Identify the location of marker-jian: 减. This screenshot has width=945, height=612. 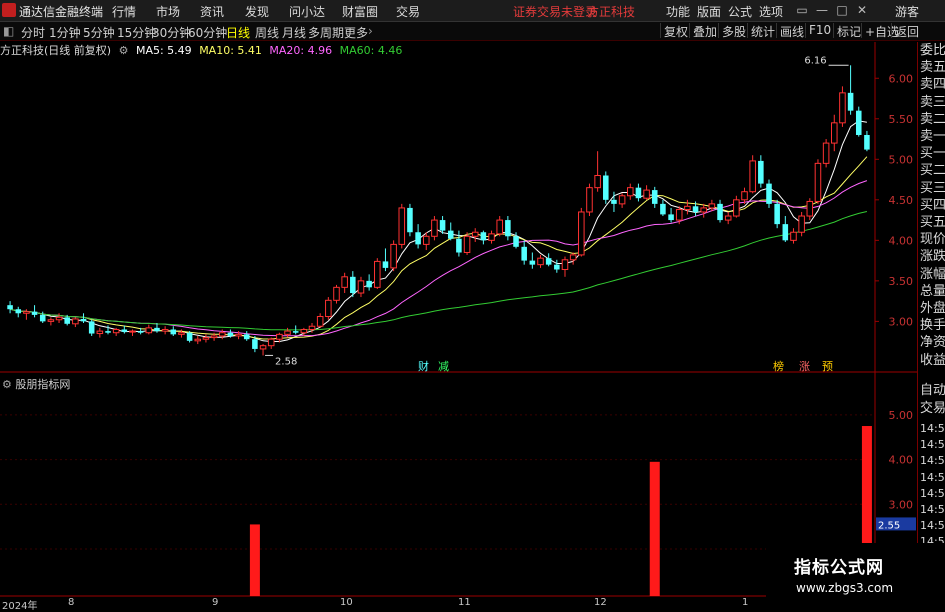
(443, 366).